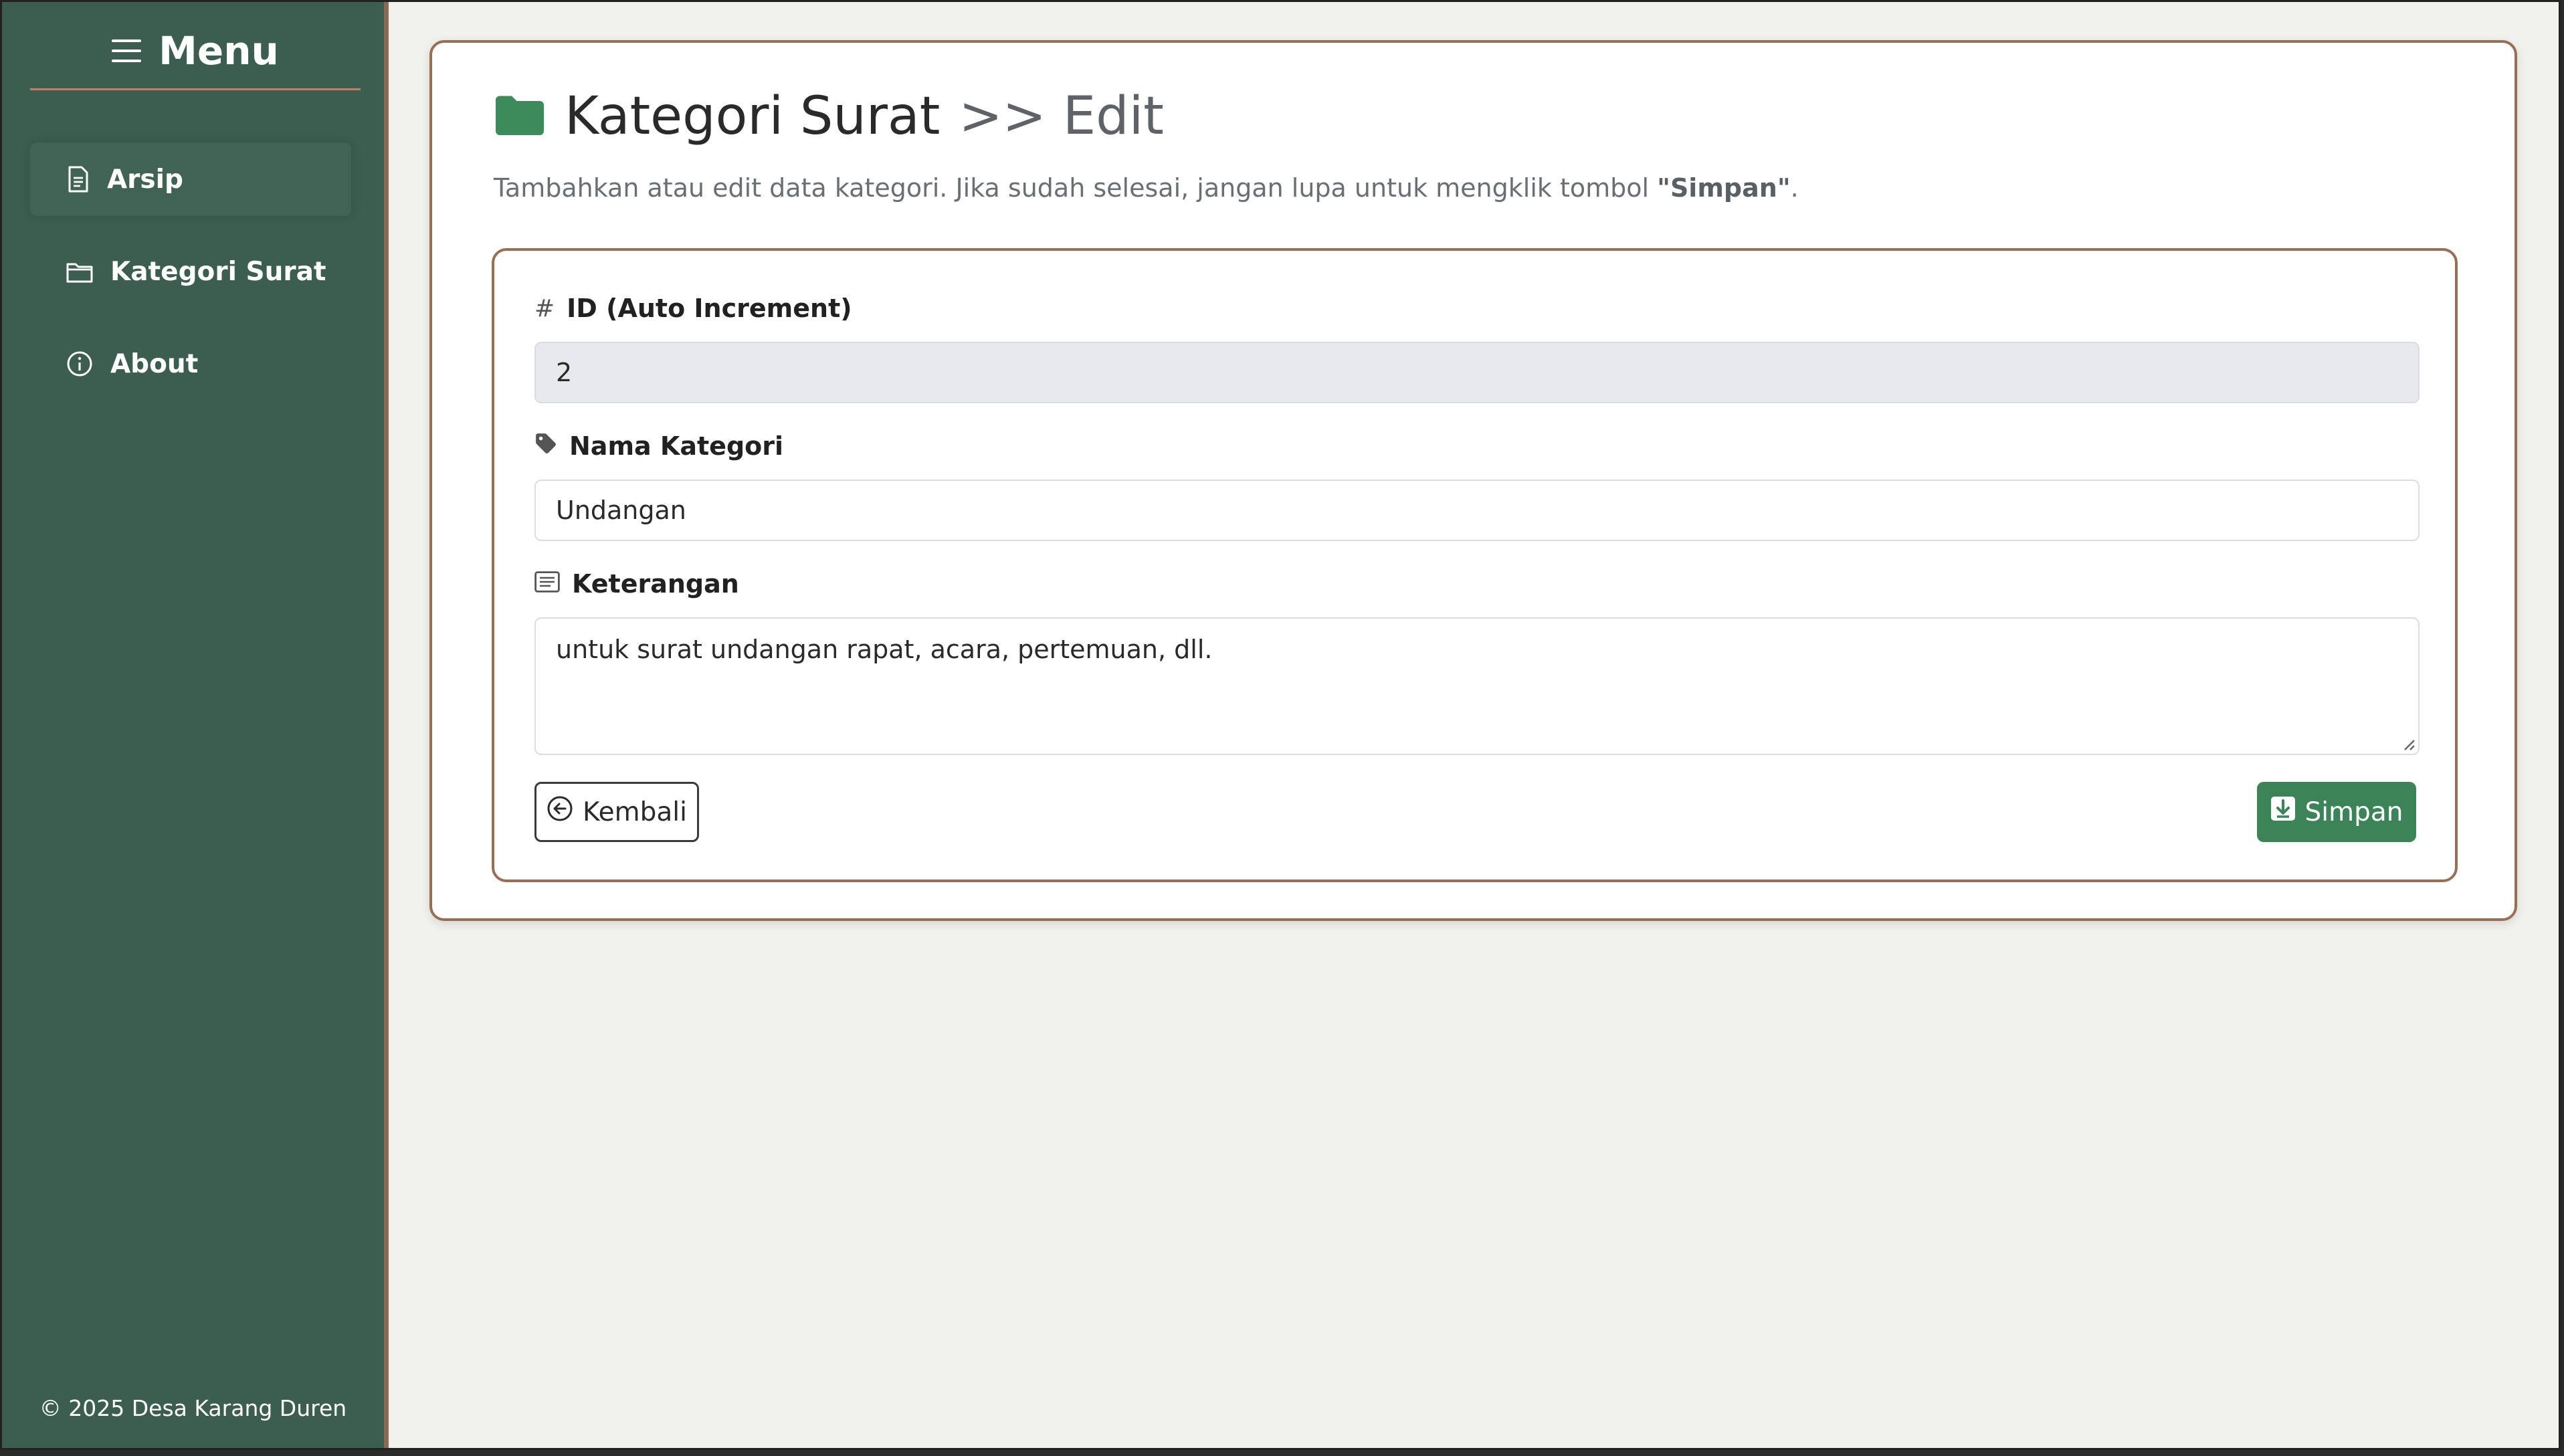 This screenshot has height=1456, width=2564. I want to click on page-heading: Kategori Surat >> Edit, so click(829, 116).